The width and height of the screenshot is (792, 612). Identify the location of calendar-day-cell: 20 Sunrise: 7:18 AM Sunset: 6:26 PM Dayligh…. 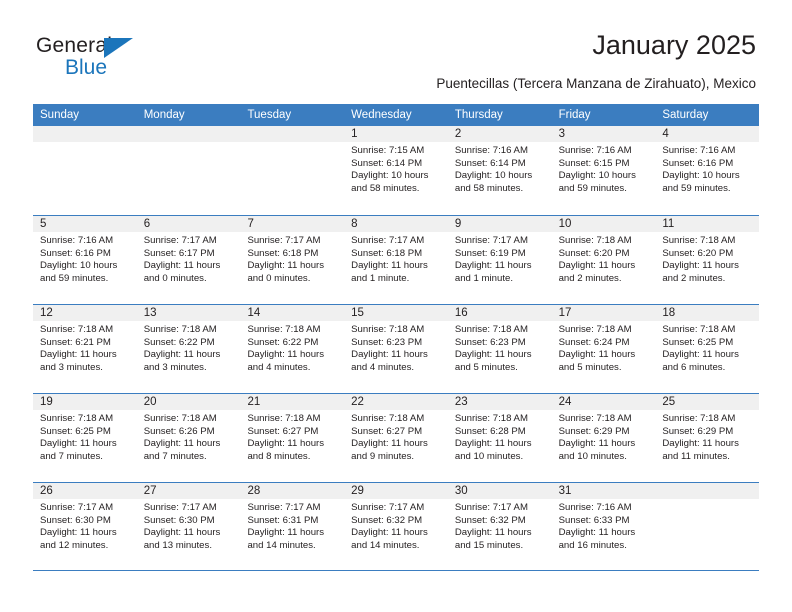
(188, 438).